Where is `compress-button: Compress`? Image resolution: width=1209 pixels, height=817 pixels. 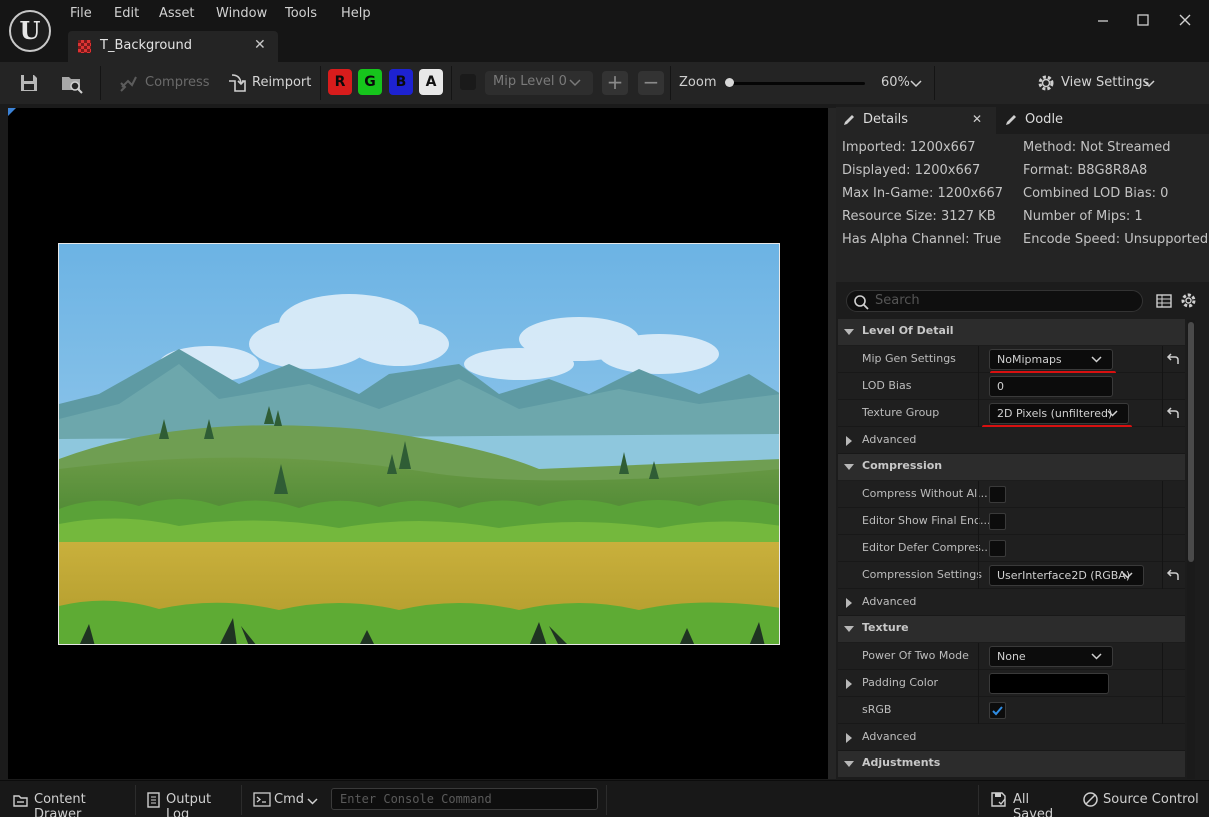
compress-button: Compress is located at coordinates (164, 83).